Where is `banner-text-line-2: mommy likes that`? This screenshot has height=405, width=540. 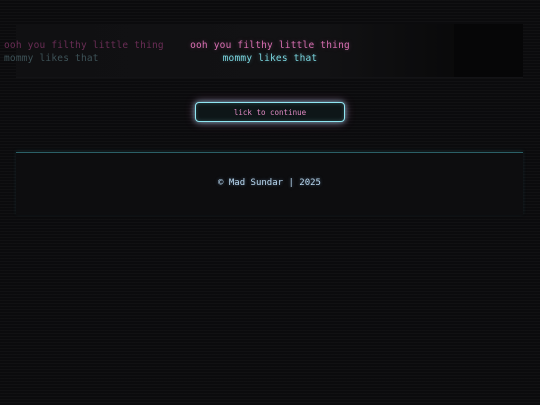
banner-text-line-2: mommy likes that is located at coordinates (270, 58).